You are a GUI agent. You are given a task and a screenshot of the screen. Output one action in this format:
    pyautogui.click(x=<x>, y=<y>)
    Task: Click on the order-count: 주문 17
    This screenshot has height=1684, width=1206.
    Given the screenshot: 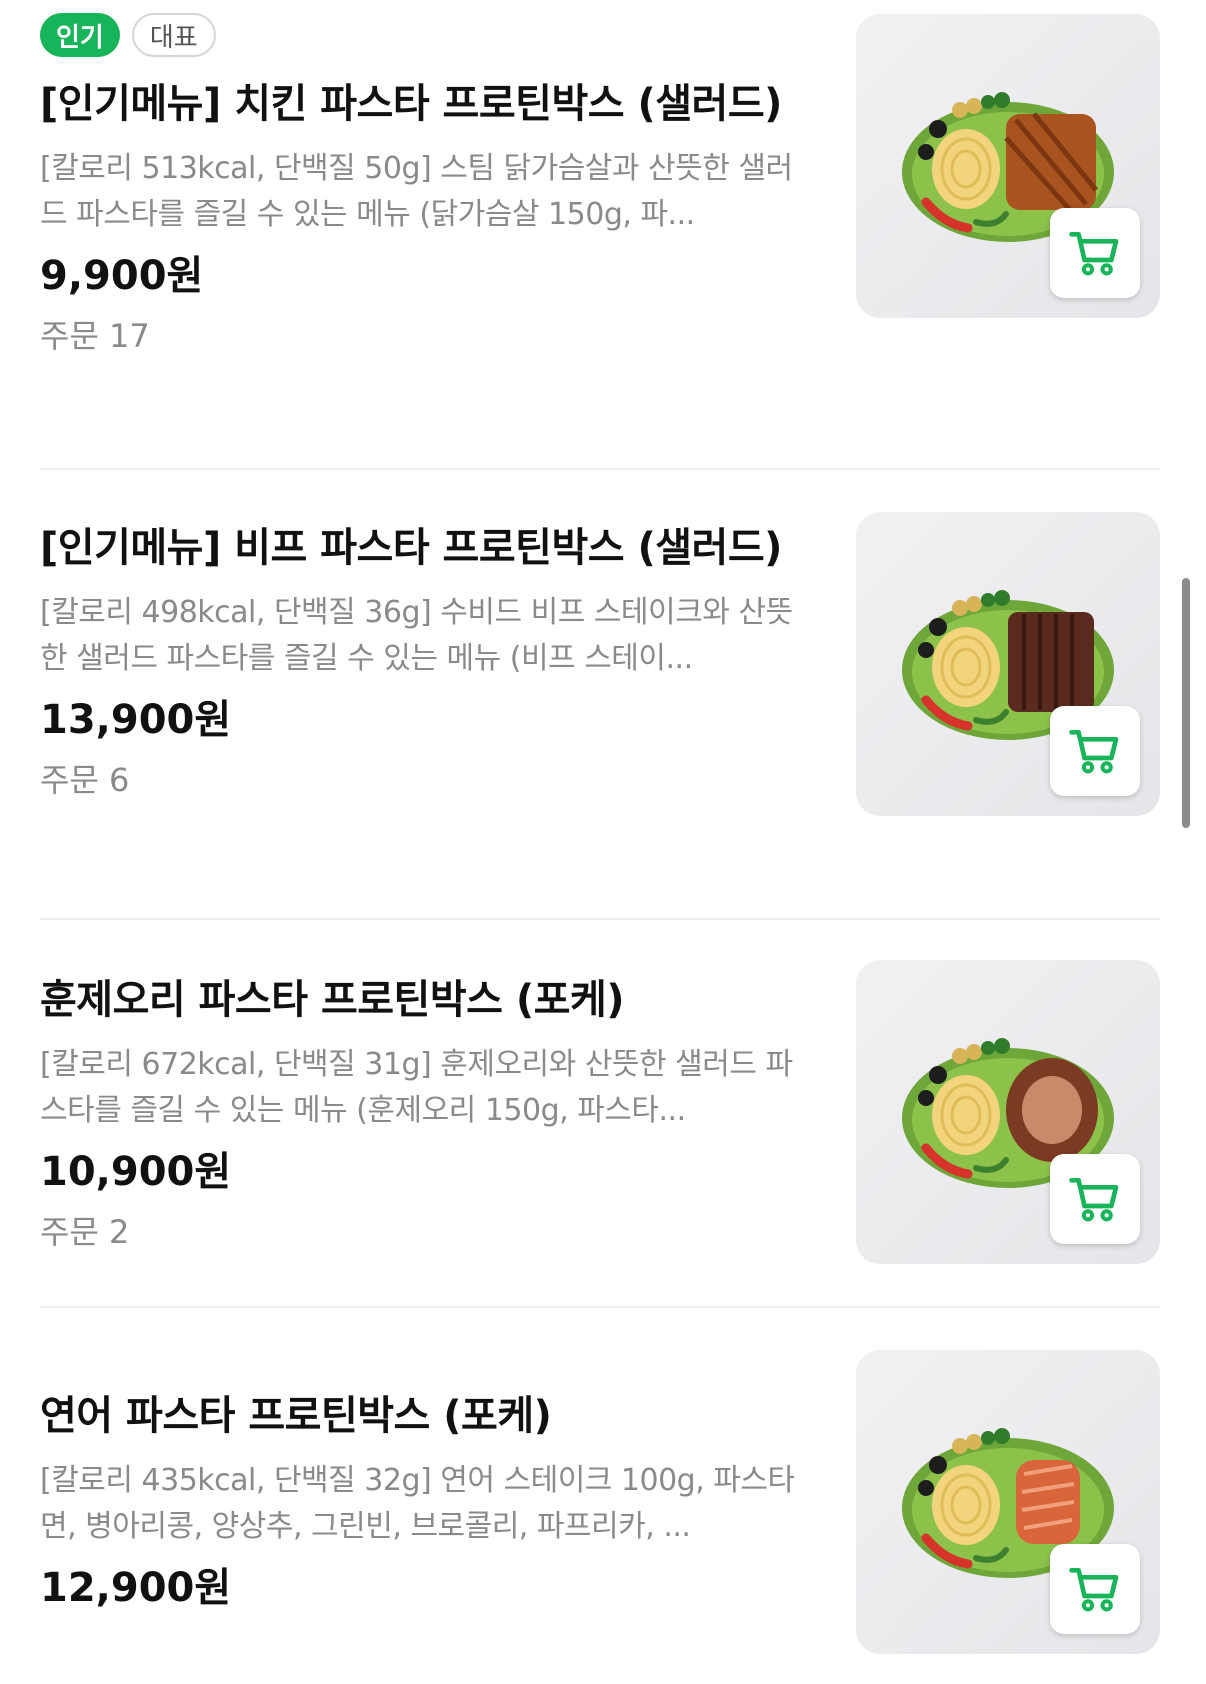 What is the action you would take?
    pyautogui.click(x=95, y=336)
    